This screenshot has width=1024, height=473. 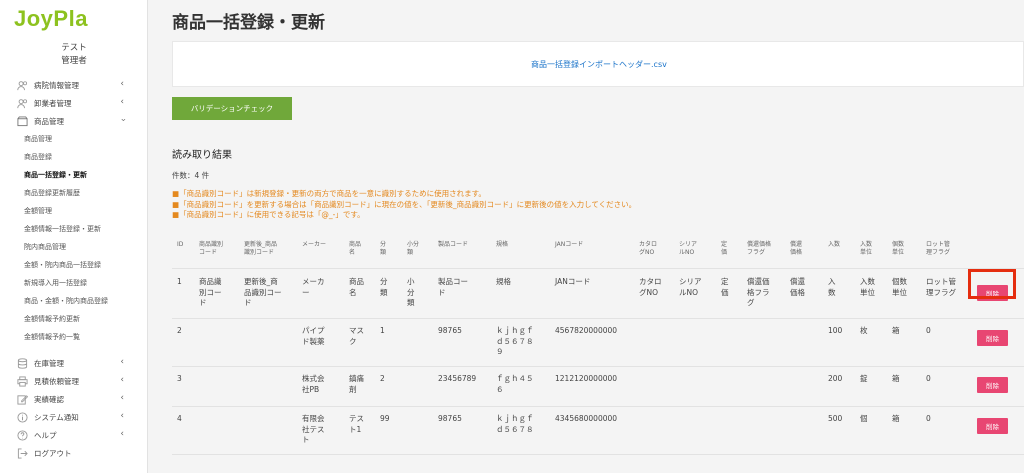 I want to click on cell-product-name: テス ト1, so click(x=356, y=424).